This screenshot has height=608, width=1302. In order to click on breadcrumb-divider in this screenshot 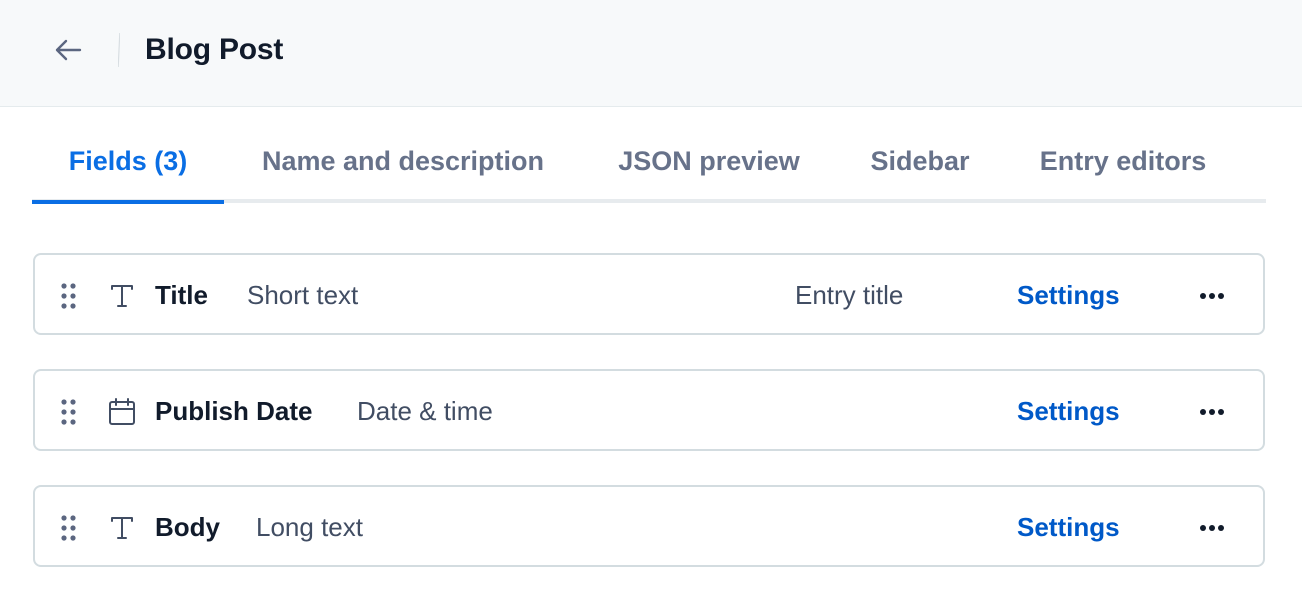, I will do `click(119, 50)`.